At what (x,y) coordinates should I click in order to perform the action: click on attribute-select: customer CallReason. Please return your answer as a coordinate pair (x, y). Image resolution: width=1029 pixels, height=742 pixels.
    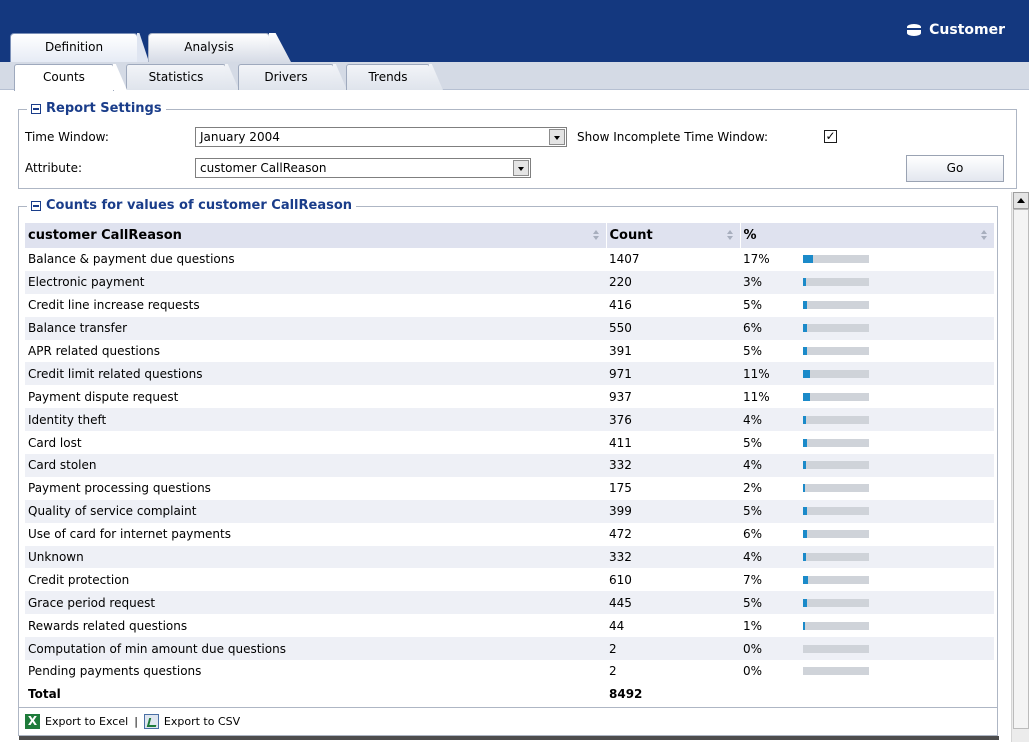
    Looking at the image, I should click on (363, 168).